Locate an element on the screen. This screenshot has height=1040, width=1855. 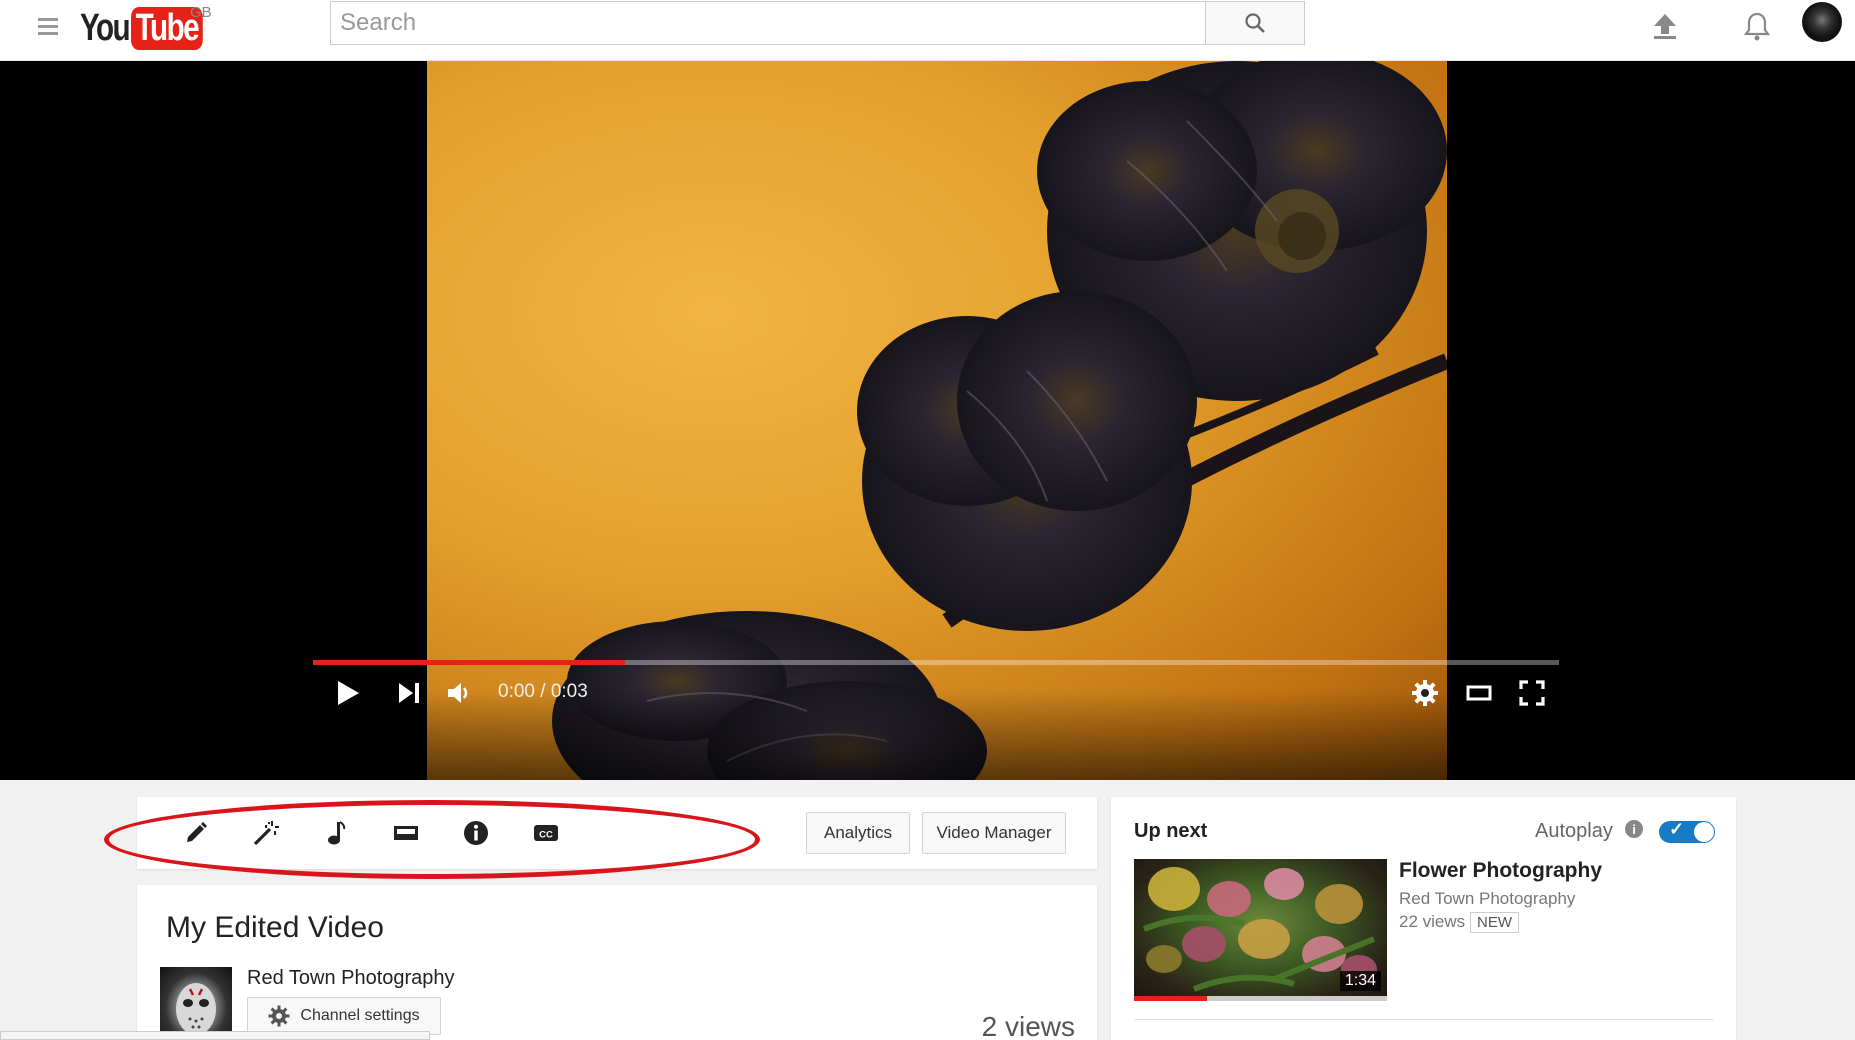
thumbnail-progress-played is located at coordinates (1171, 998).